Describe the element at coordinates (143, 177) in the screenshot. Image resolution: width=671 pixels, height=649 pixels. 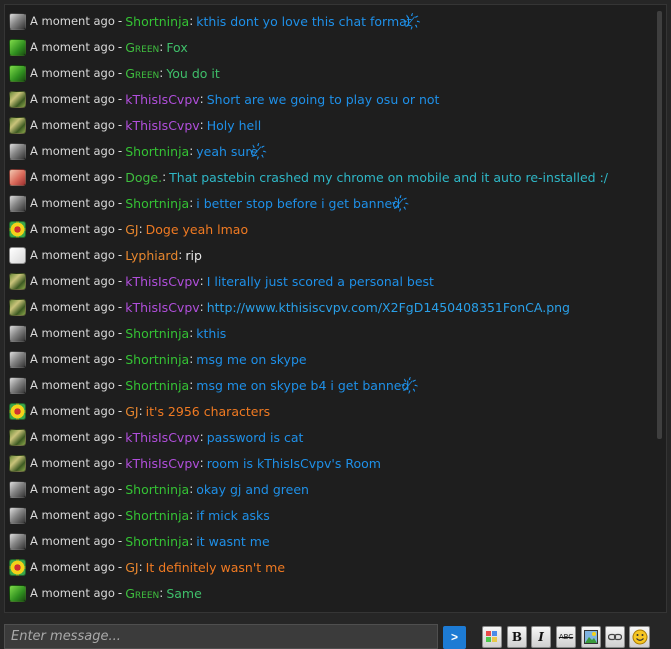
I see `username-link: Doge.` at that location.